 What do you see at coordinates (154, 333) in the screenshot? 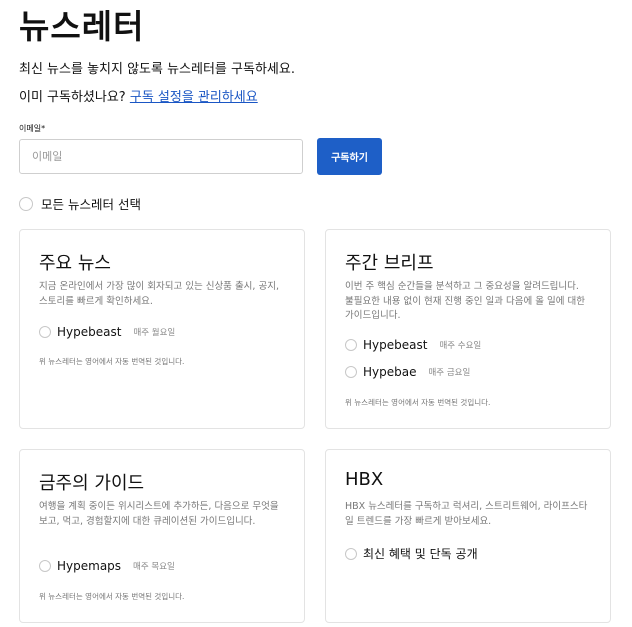
I see `option-frequency: 매주 월요일` at bounding box center [154, 333].